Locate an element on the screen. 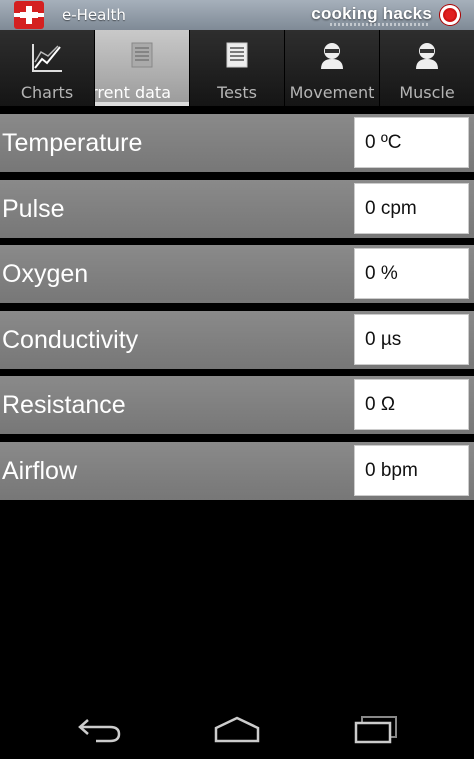 This screenshot has height=759, width=474. oxygen-value-field: 0 % is located at coordinates (411, 273).